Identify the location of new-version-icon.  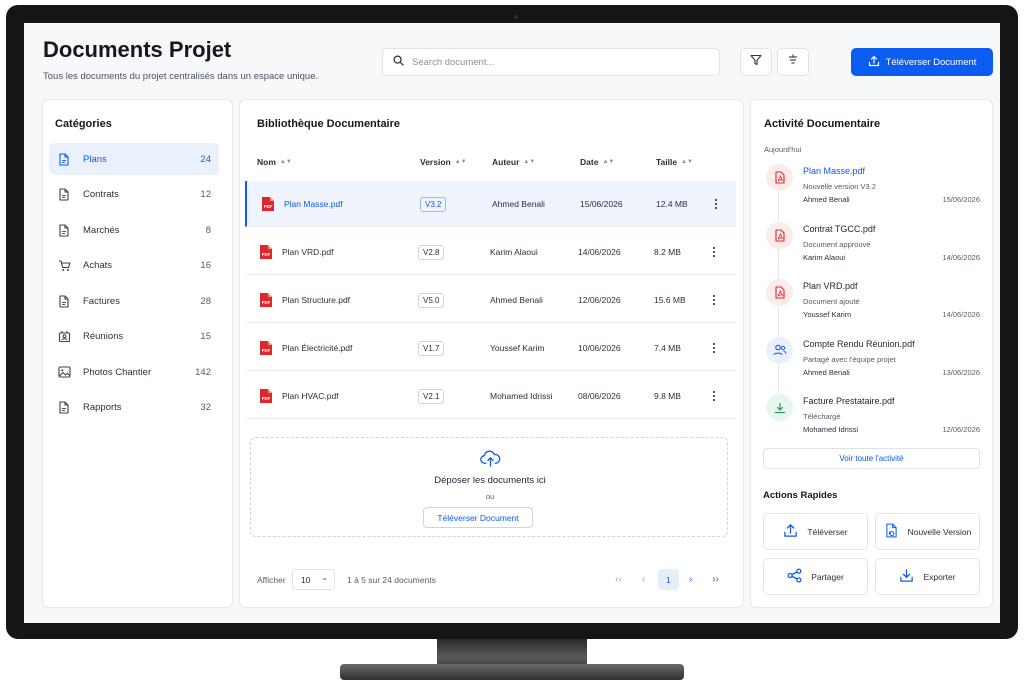
(891, 531).